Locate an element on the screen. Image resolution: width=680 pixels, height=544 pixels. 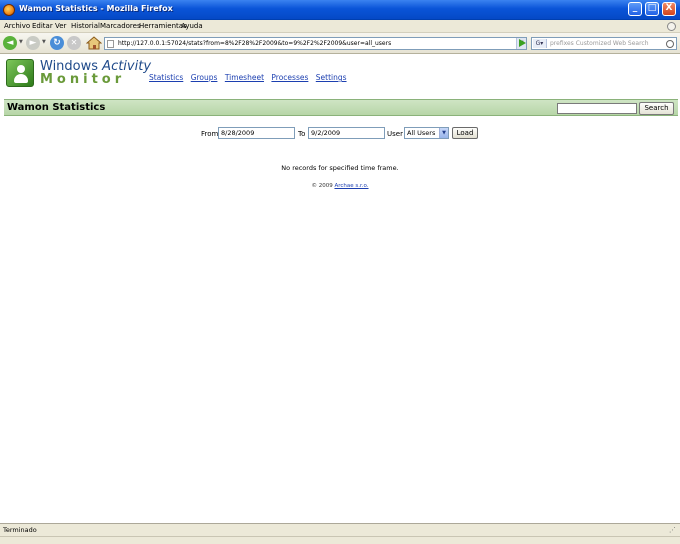
app-logo-icon is located at coordinates (20, 73).